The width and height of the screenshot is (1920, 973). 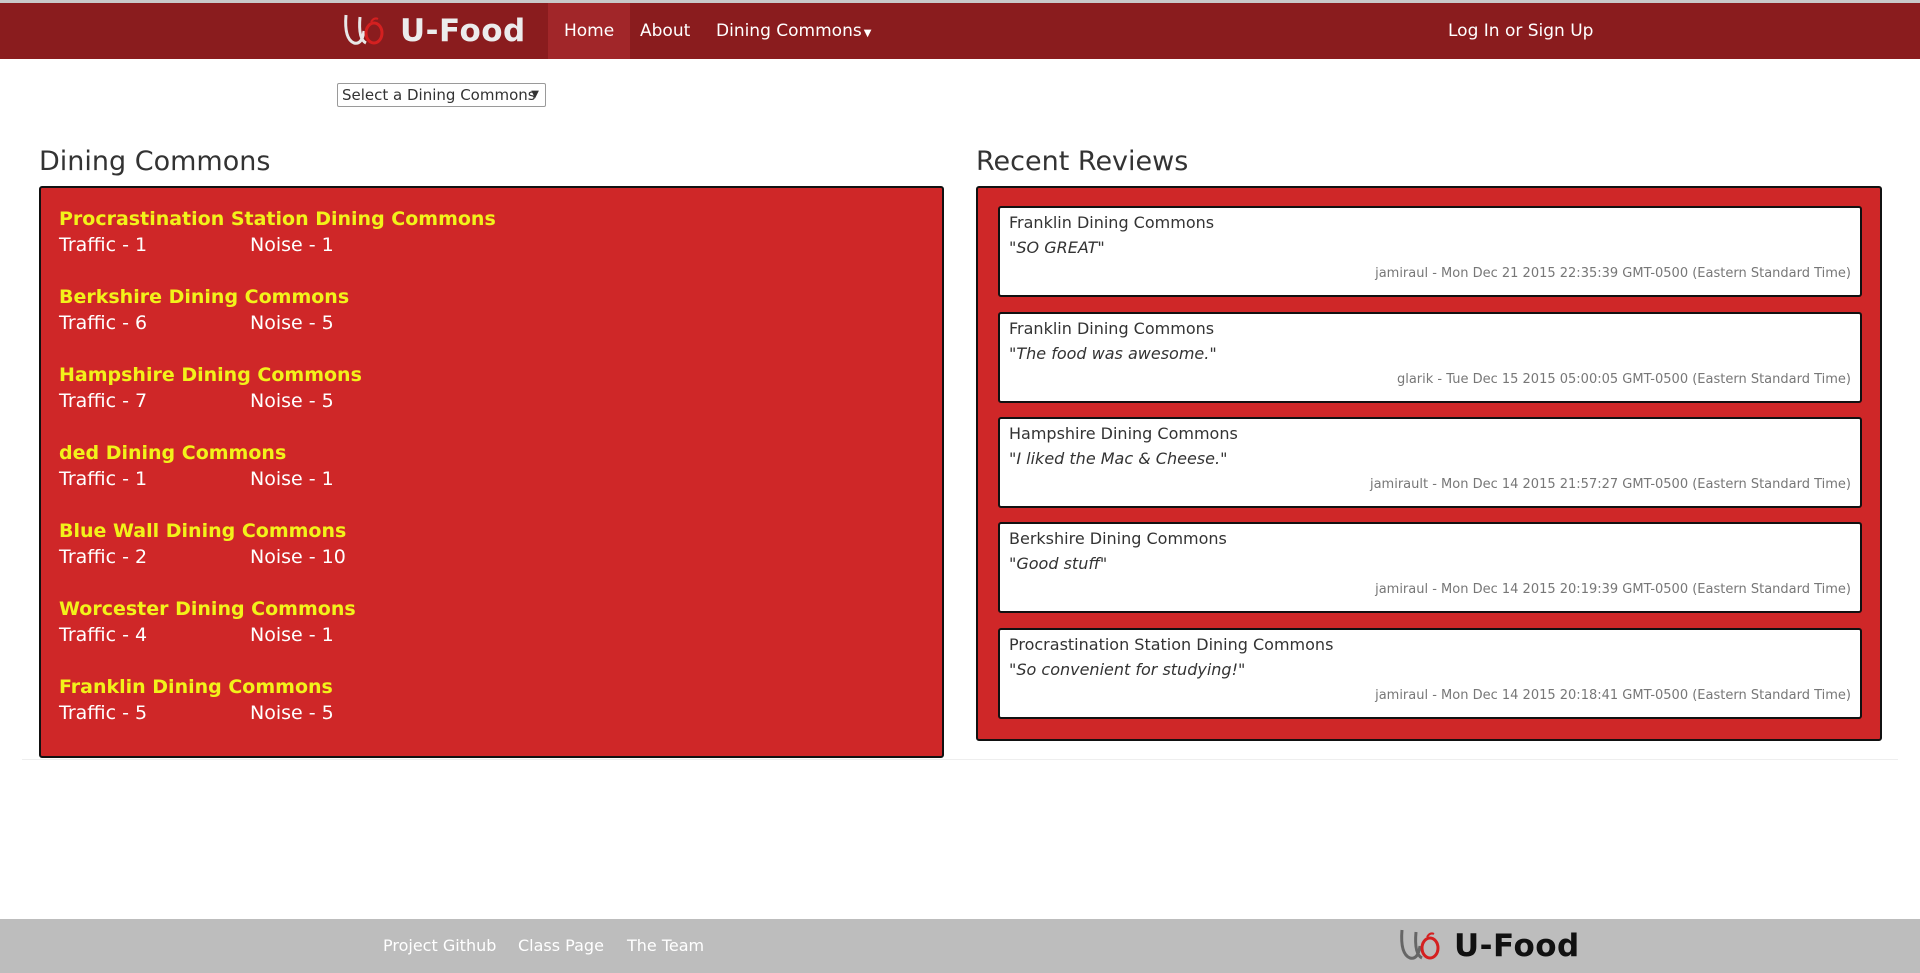 I want to click on nav-about: About, so click(x=665, y=31).